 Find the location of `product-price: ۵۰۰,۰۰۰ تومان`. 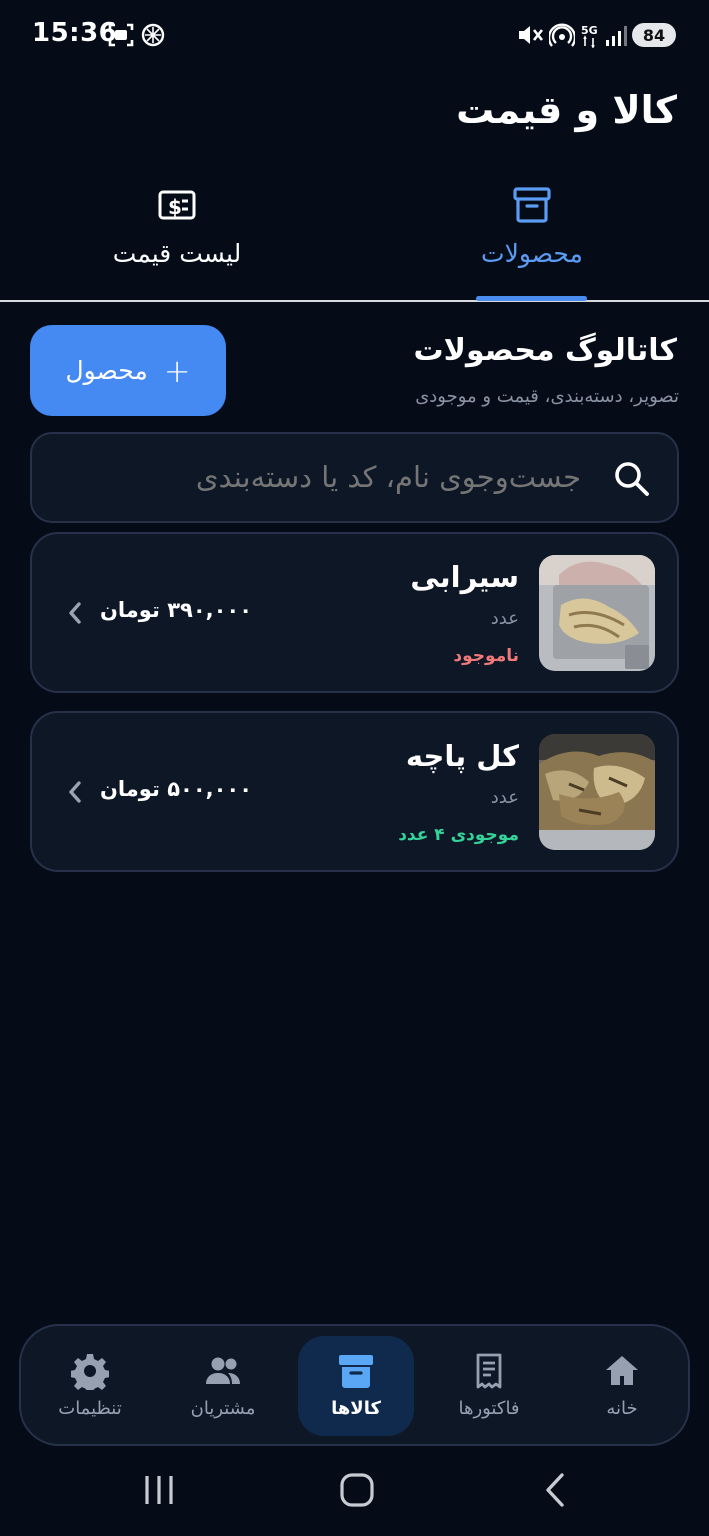

product-price: ۵۰۰,۰۰۰ تومان is located at coordinates (176, 789).